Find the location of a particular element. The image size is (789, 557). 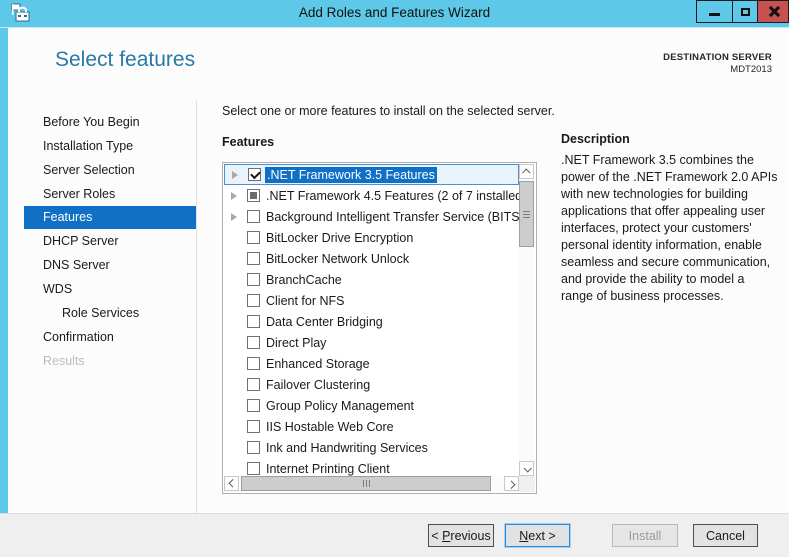

close-icon is located at coordinates (773, 11).